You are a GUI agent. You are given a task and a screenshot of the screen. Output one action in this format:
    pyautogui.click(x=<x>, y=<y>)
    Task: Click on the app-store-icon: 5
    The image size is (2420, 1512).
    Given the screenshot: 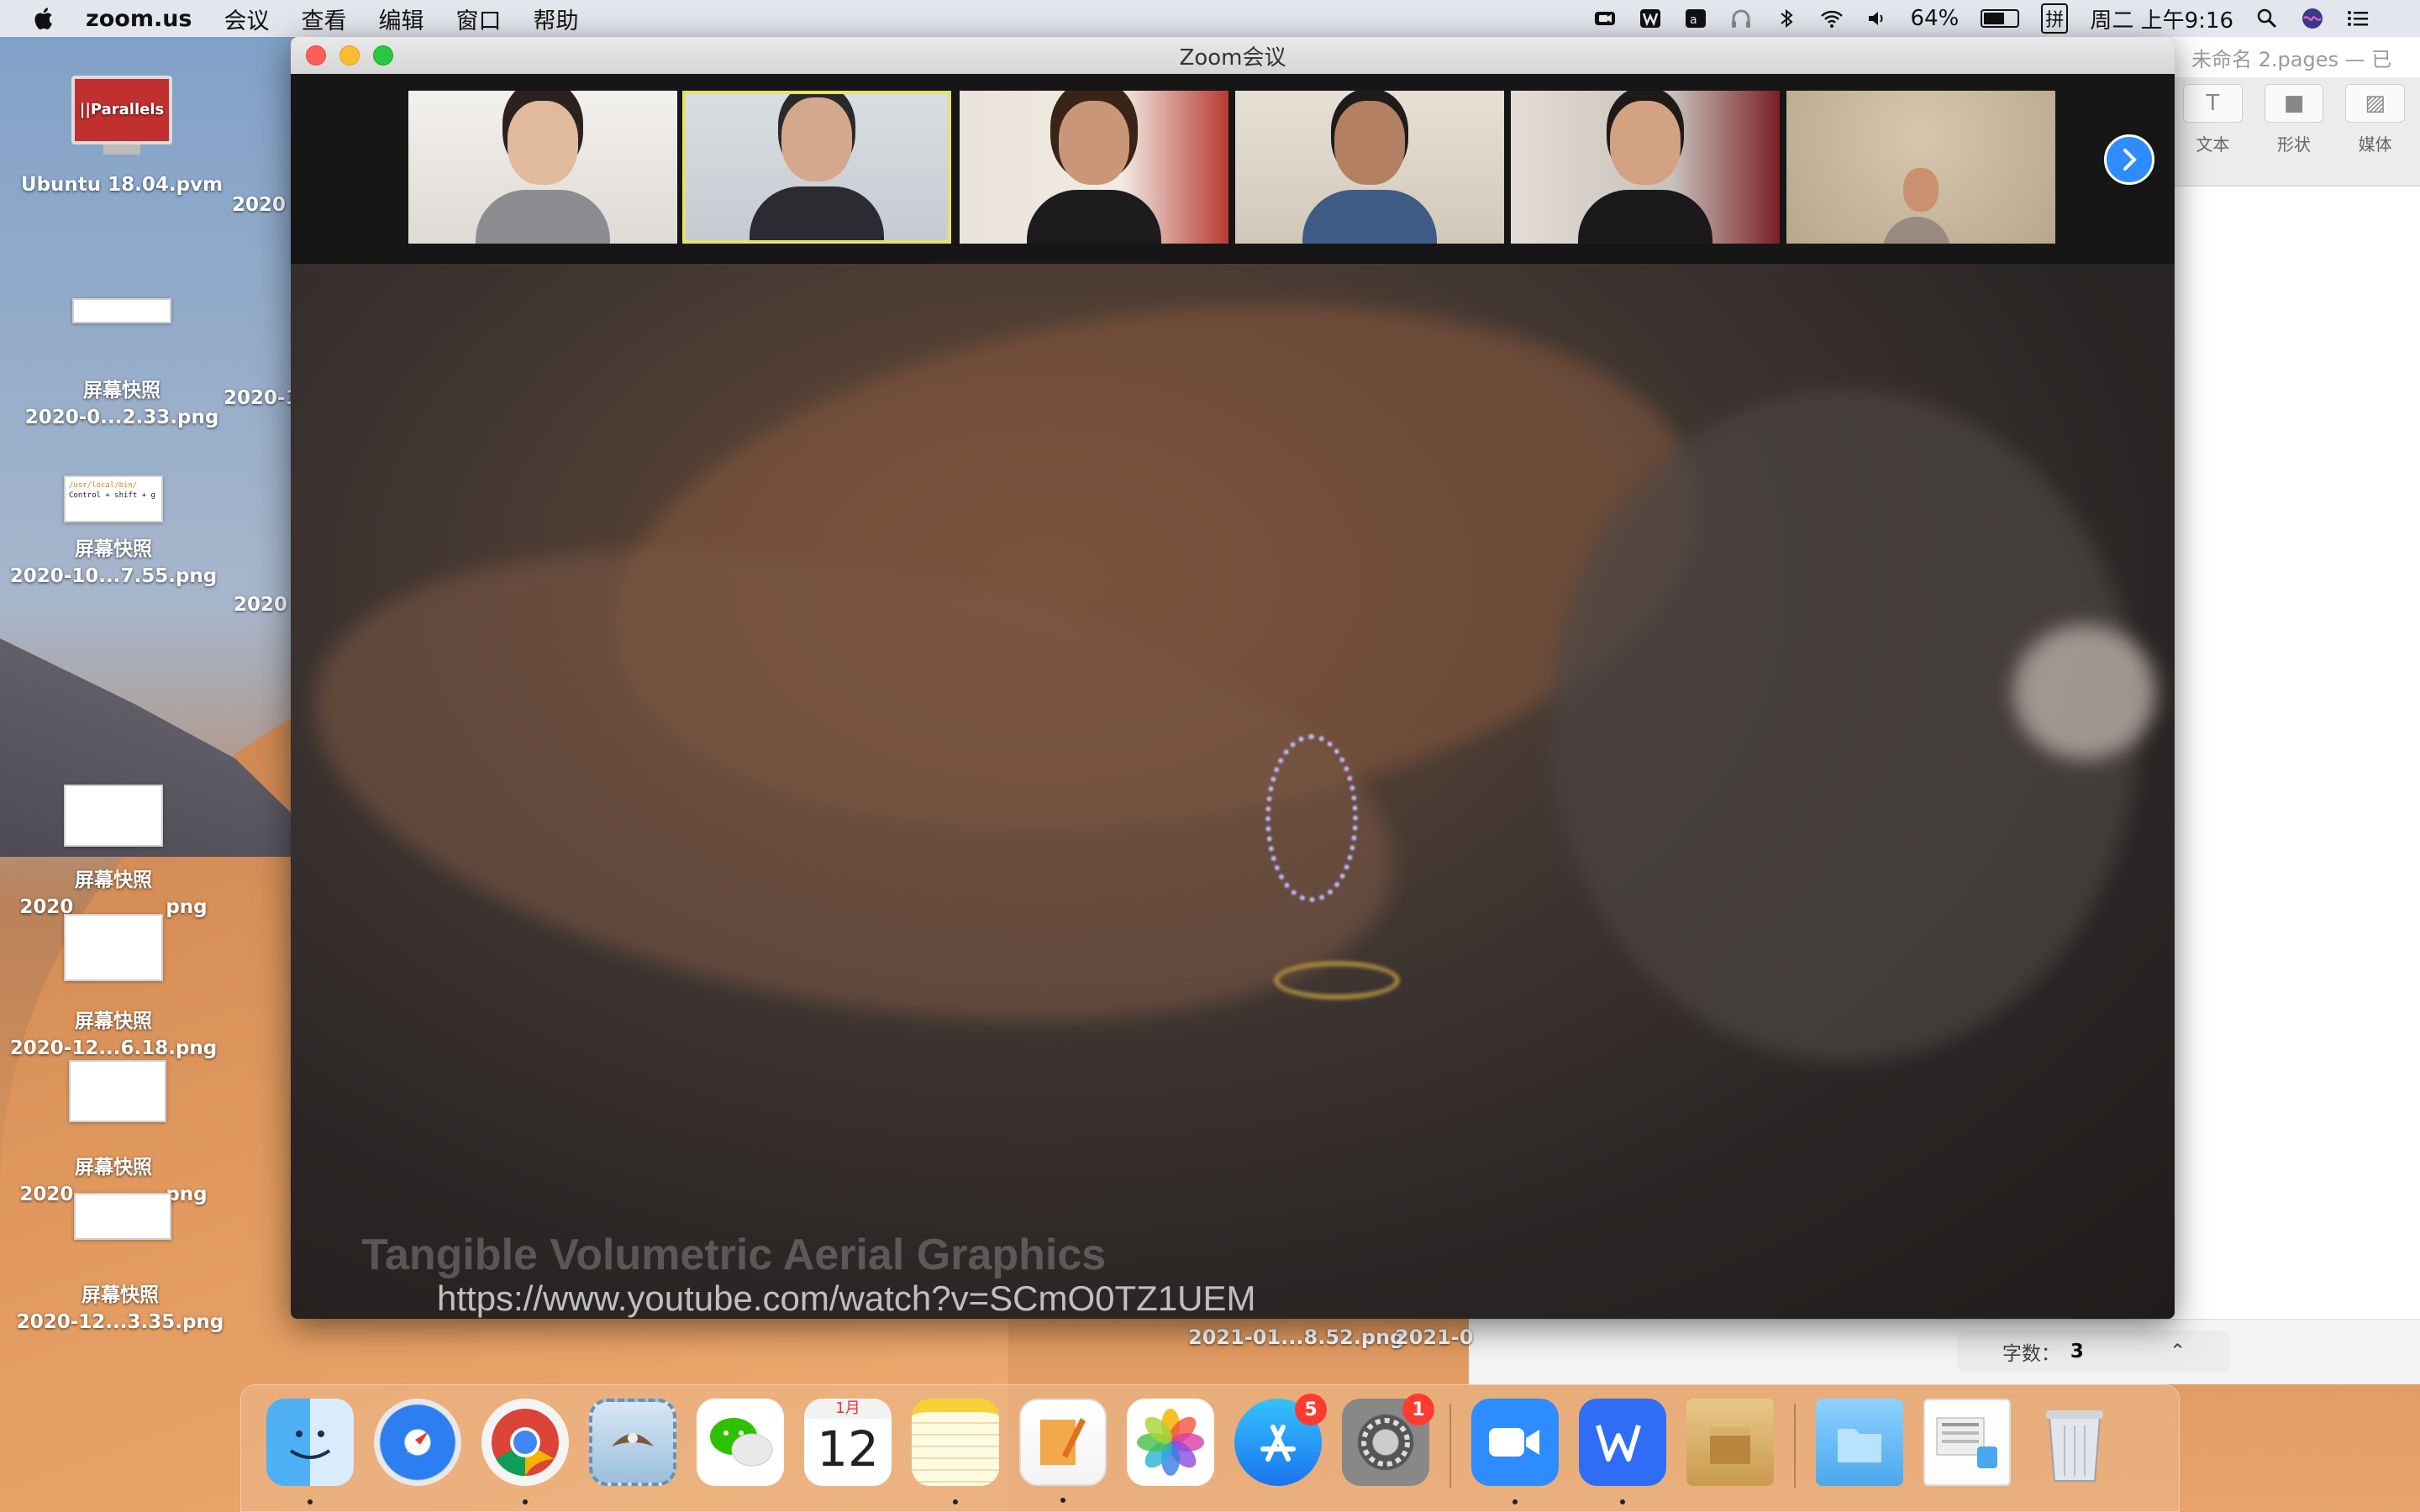 What is the action you would take?
    pyautogui.click(x=1281, y=1440)
    